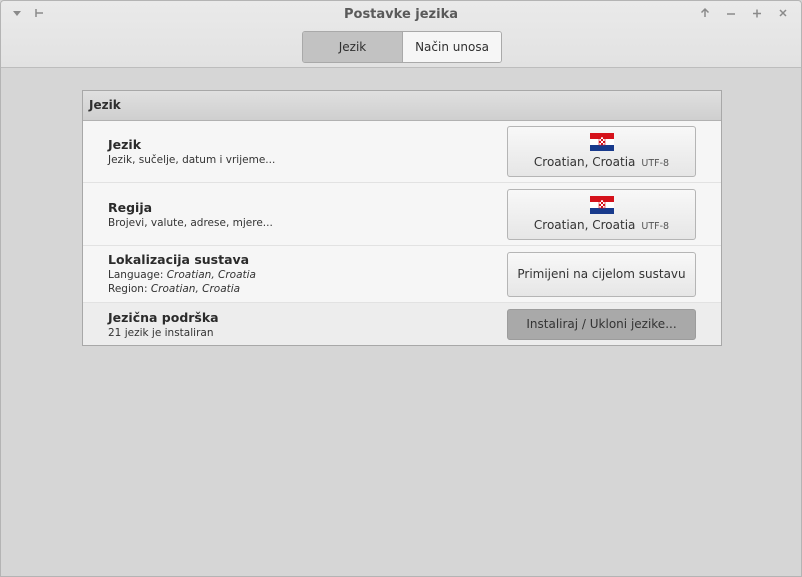  I want to click on window-title: Postavke jezika, so click(400, 14).